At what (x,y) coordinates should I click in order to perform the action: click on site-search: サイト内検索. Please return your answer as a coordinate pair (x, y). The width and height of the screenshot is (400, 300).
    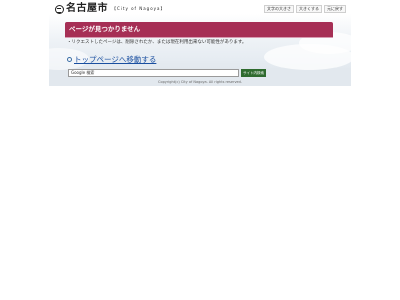
    Looking at the image, I should click on (167, 73).